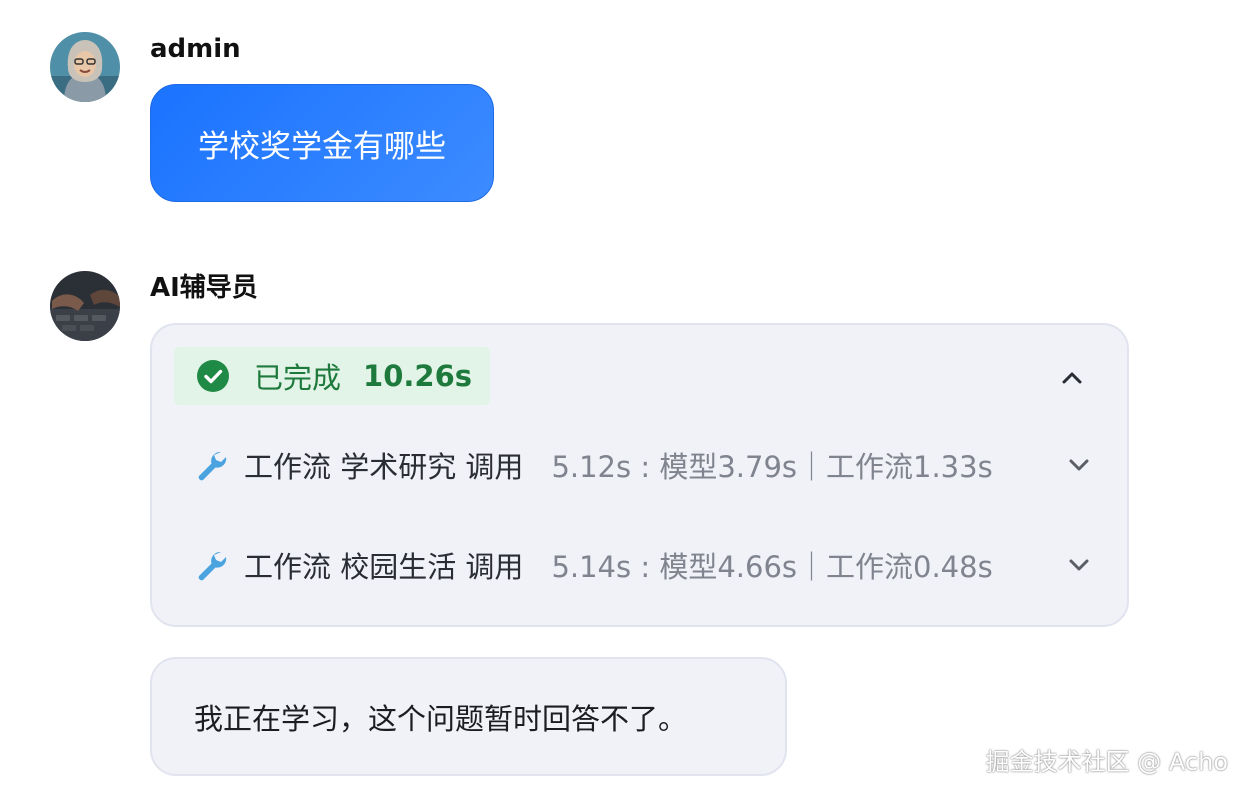  Describe the element at coordinates (384, 567) in the screenshot. I see `tool-call-name: 工作流 校园生活 调用` at that location.